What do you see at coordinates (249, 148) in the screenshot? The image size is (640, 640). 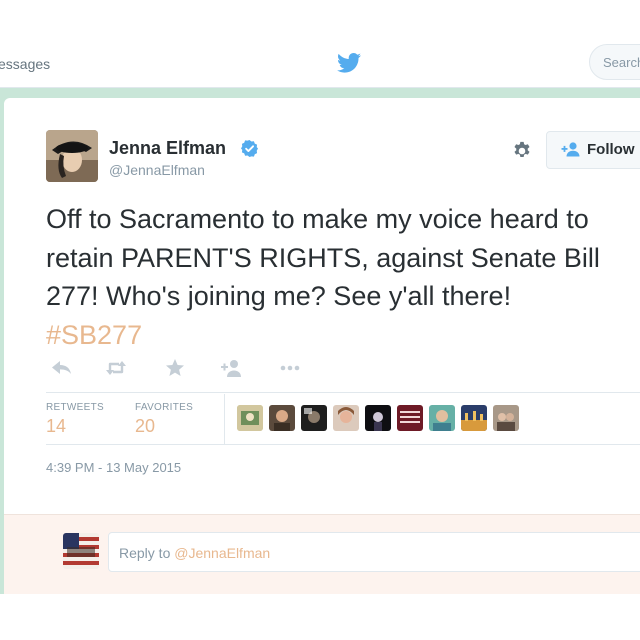 I see `verified-badge-icon` at bounding box center [249, 148].